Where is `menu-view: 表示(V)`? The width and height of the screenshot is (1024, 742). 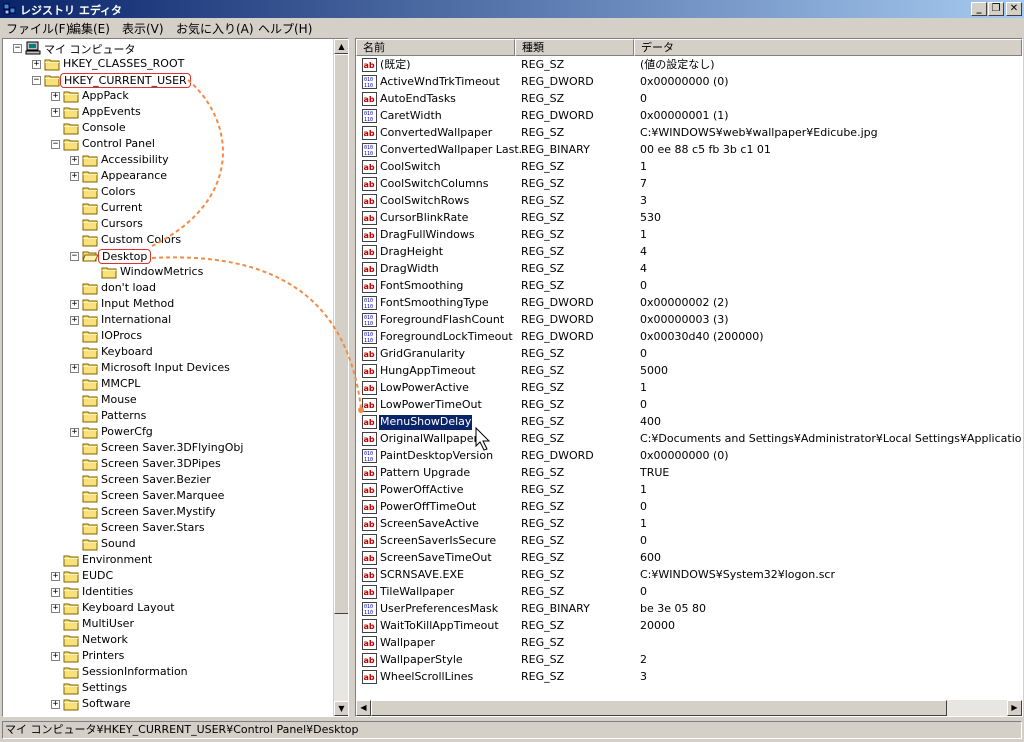
menu-view: 表示(V) is located at coordinates (143, 28).